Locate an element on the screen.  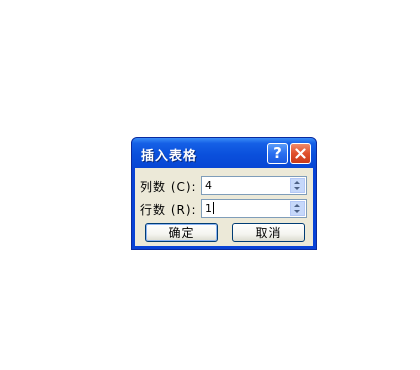
columns-row: 列数 (C): 4 is located at coordinates (224, 185).